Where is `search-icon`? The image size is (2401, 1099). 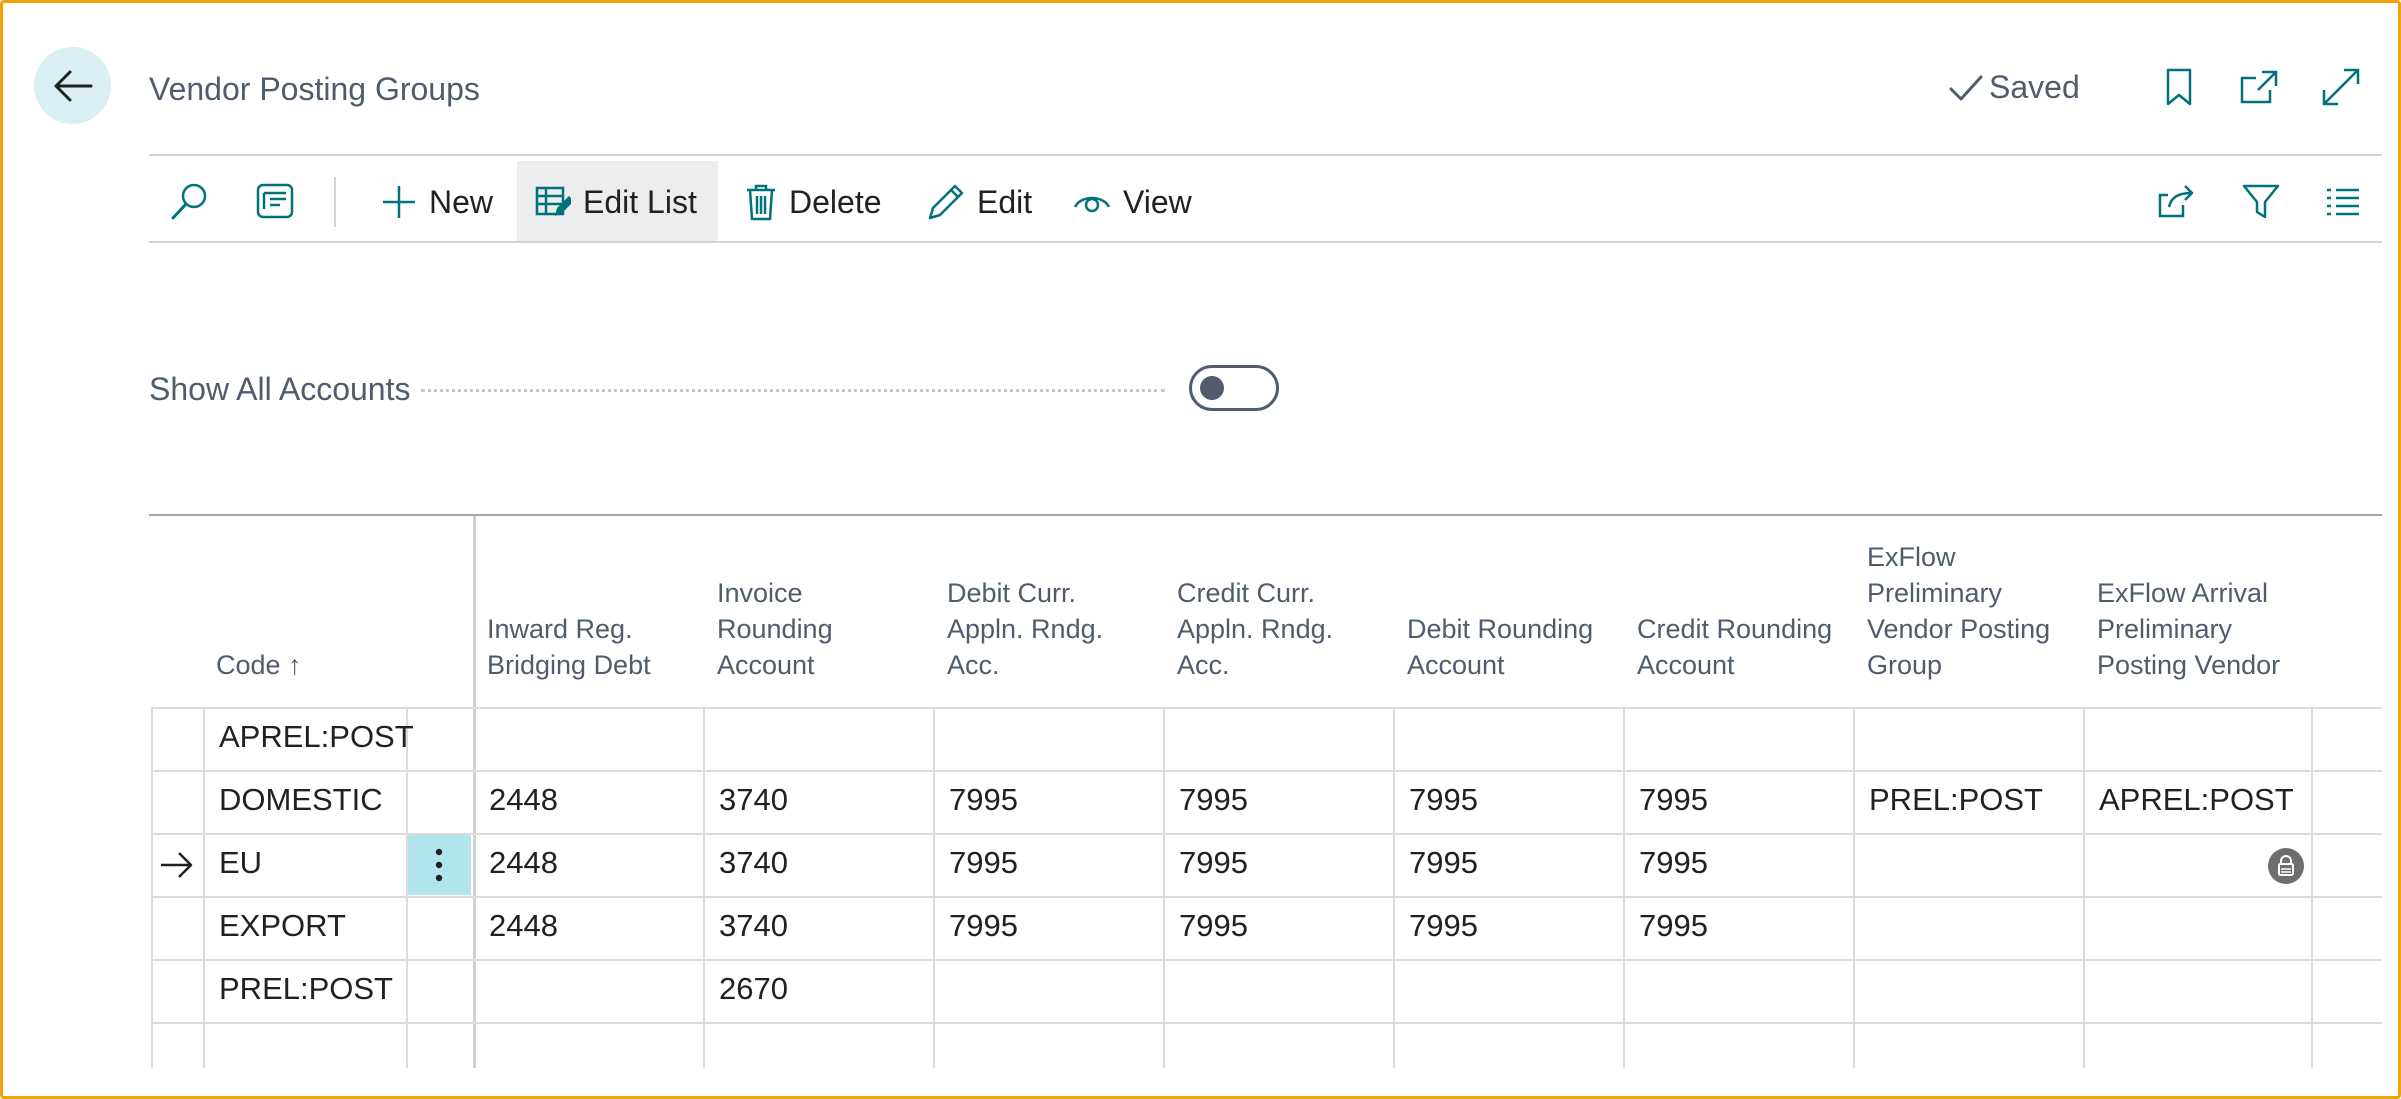
search-icon is located at coordinates (190, 201).